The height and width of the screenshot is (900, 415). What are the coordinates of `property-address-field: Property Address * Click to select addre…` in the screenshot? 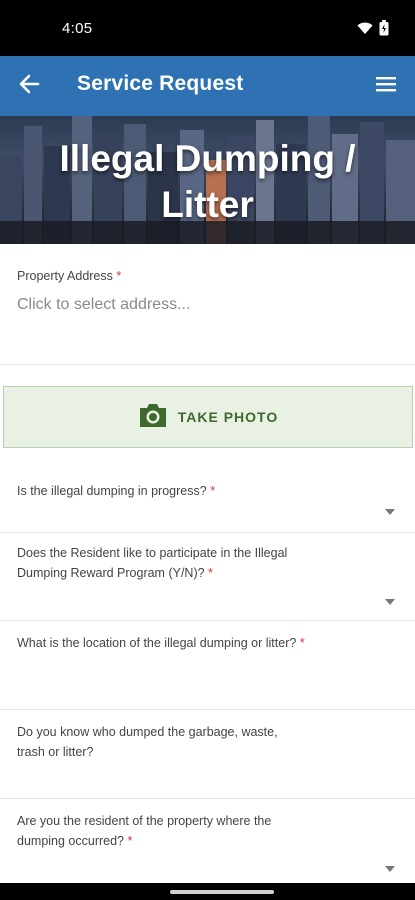 It's located at (207, 304).